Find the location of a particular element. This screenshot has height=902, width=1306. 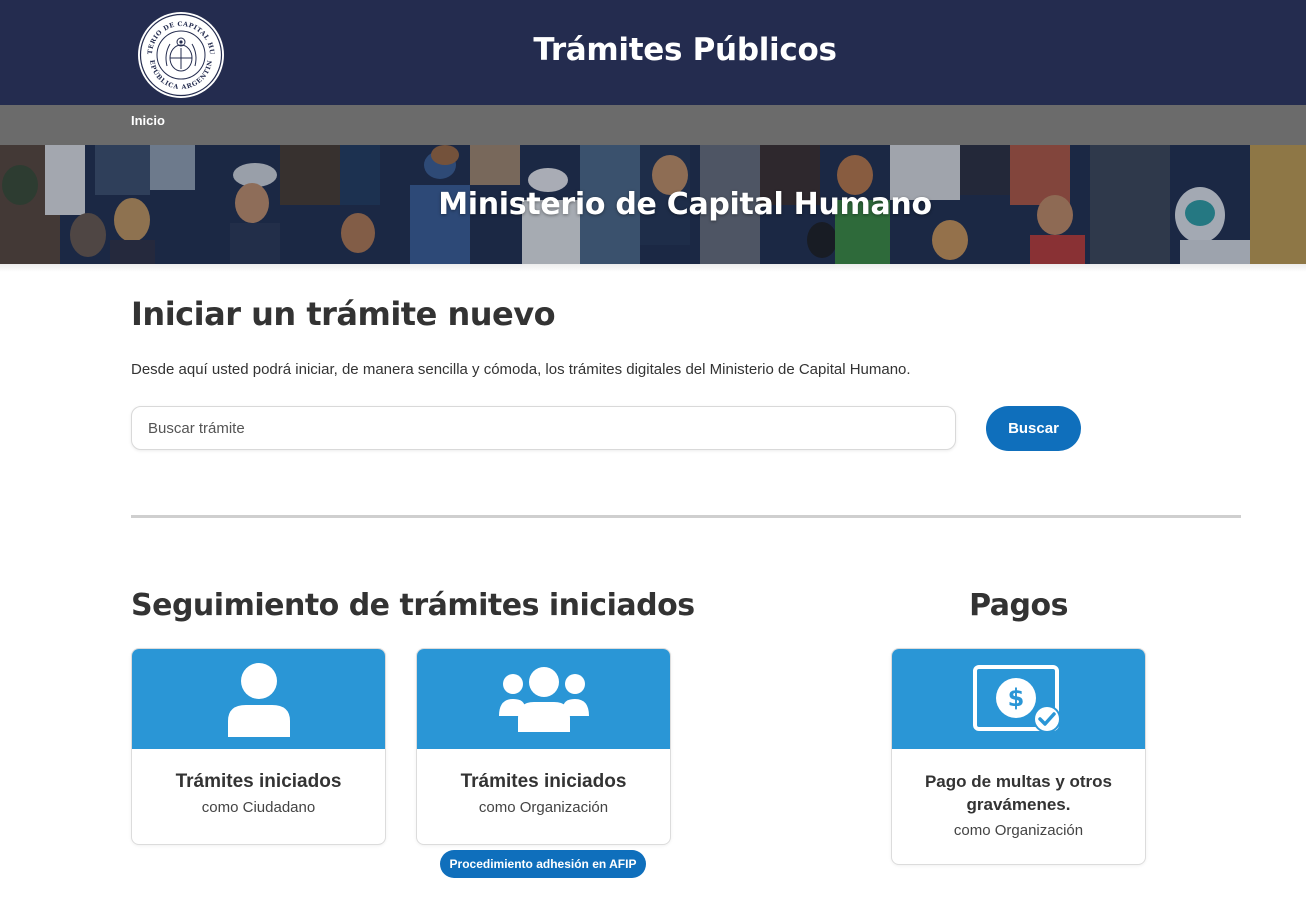

payments-title: Pagos is located at coordinates (1018, 605).